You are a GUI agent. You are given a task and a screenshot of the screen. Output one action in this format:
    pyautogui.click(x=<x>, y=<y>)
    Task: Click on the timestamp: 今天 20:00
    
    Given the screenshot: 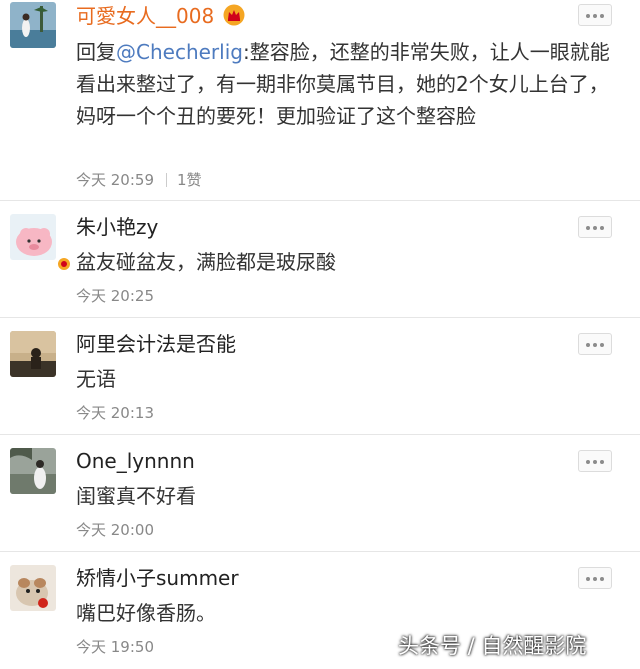 What is the action you would take?
    pyautogui.click(x=115, y=530)
    